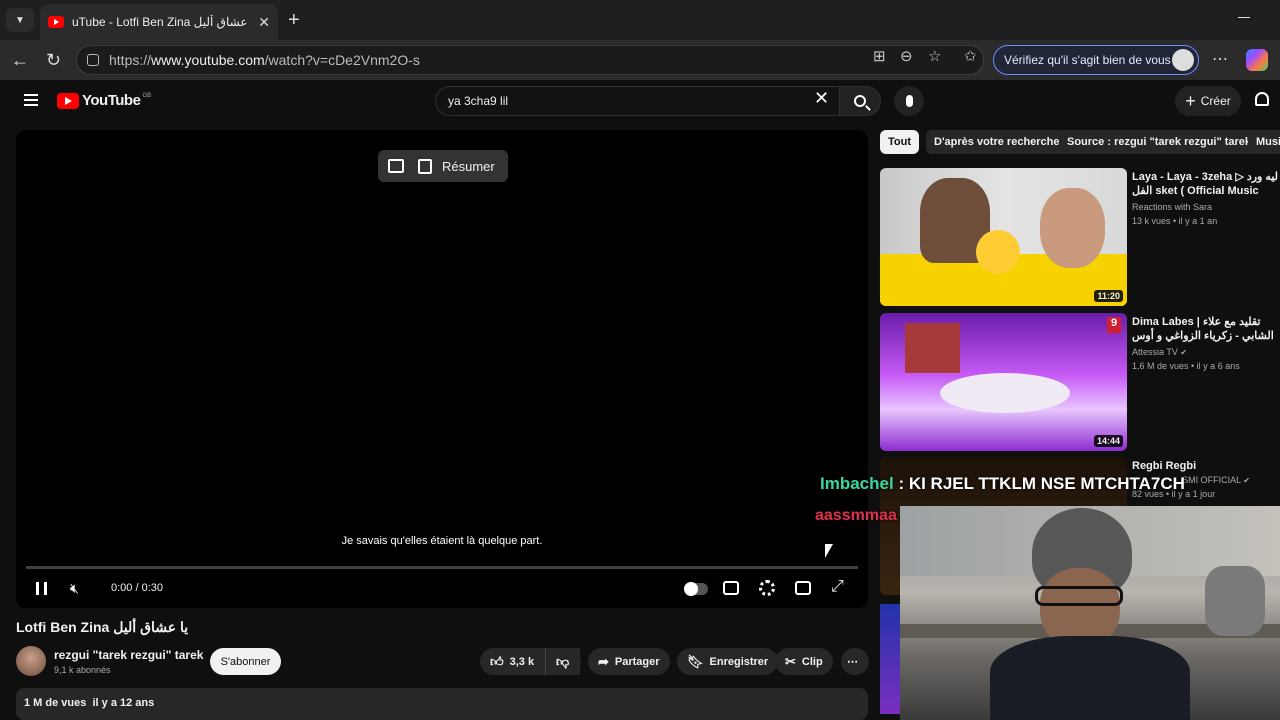  Describe the element at coordinates (1159, 352) in the screenshot. I see `recommendation-channel: Attessia TV ✔` at that location.